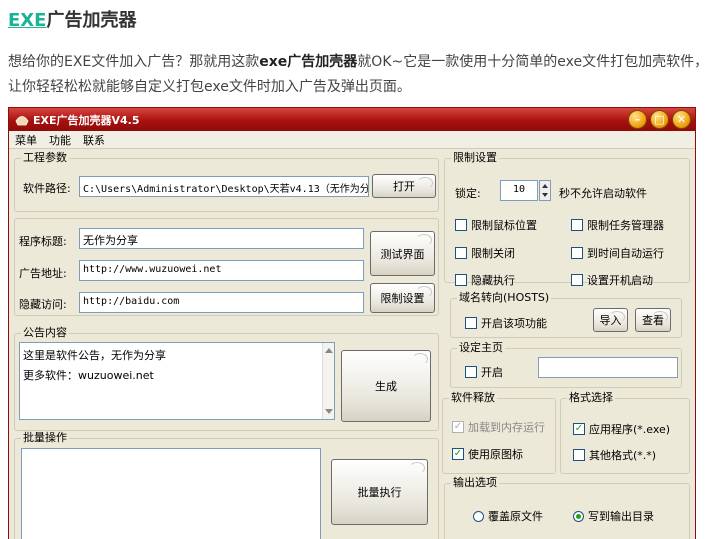  What do you see at coordinates (134, 62) in the screenshot?
I see `para-text-1: 想给你的EXE文件加入广告？那就用这款` at bounding box center [134, 62].